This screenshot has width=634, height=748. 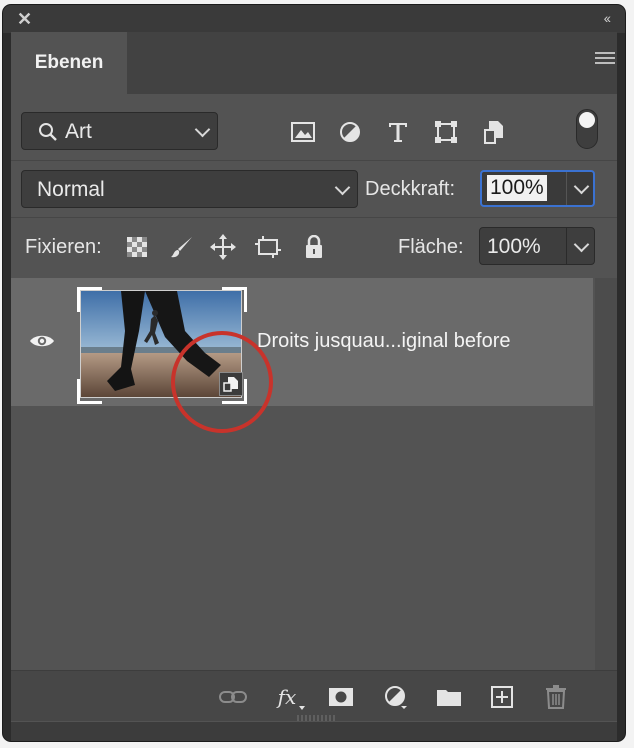 What do you see at coordinates (137, 247) in the screenshot?
I see `lock-transparency-icon` at bounding box center [137, 247].